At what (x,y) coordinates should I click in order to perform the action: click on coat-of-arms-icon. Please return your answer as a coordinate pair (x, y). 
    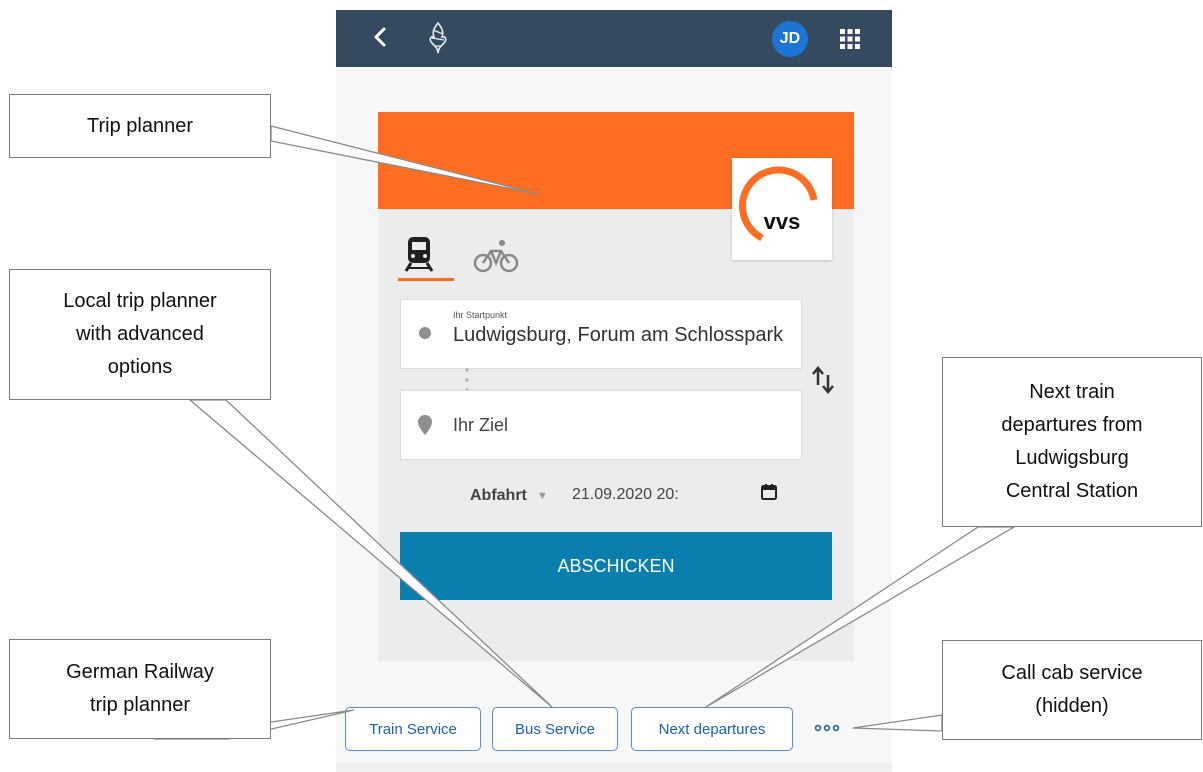
    Looking at the image, I should click on (438, 37).